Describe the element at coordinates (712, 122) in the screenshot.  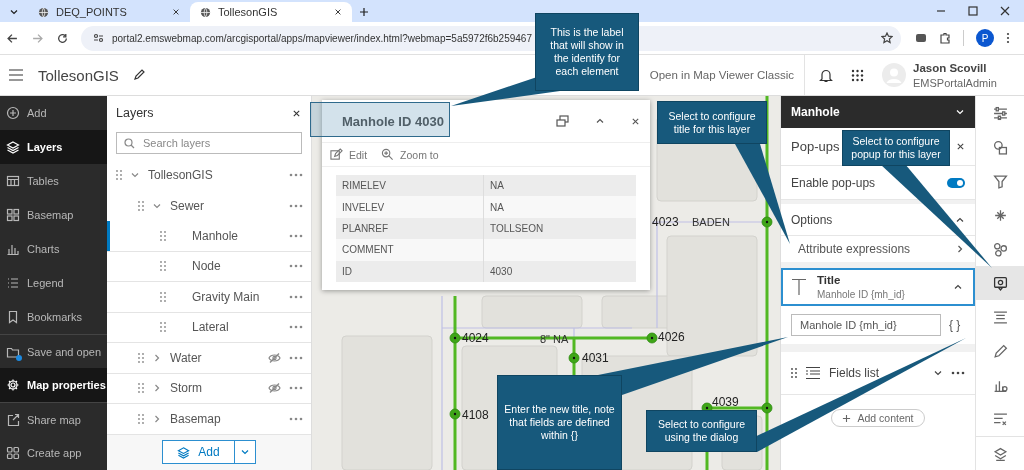
I see `callout-note: Select to configure title for this layer` at that location.